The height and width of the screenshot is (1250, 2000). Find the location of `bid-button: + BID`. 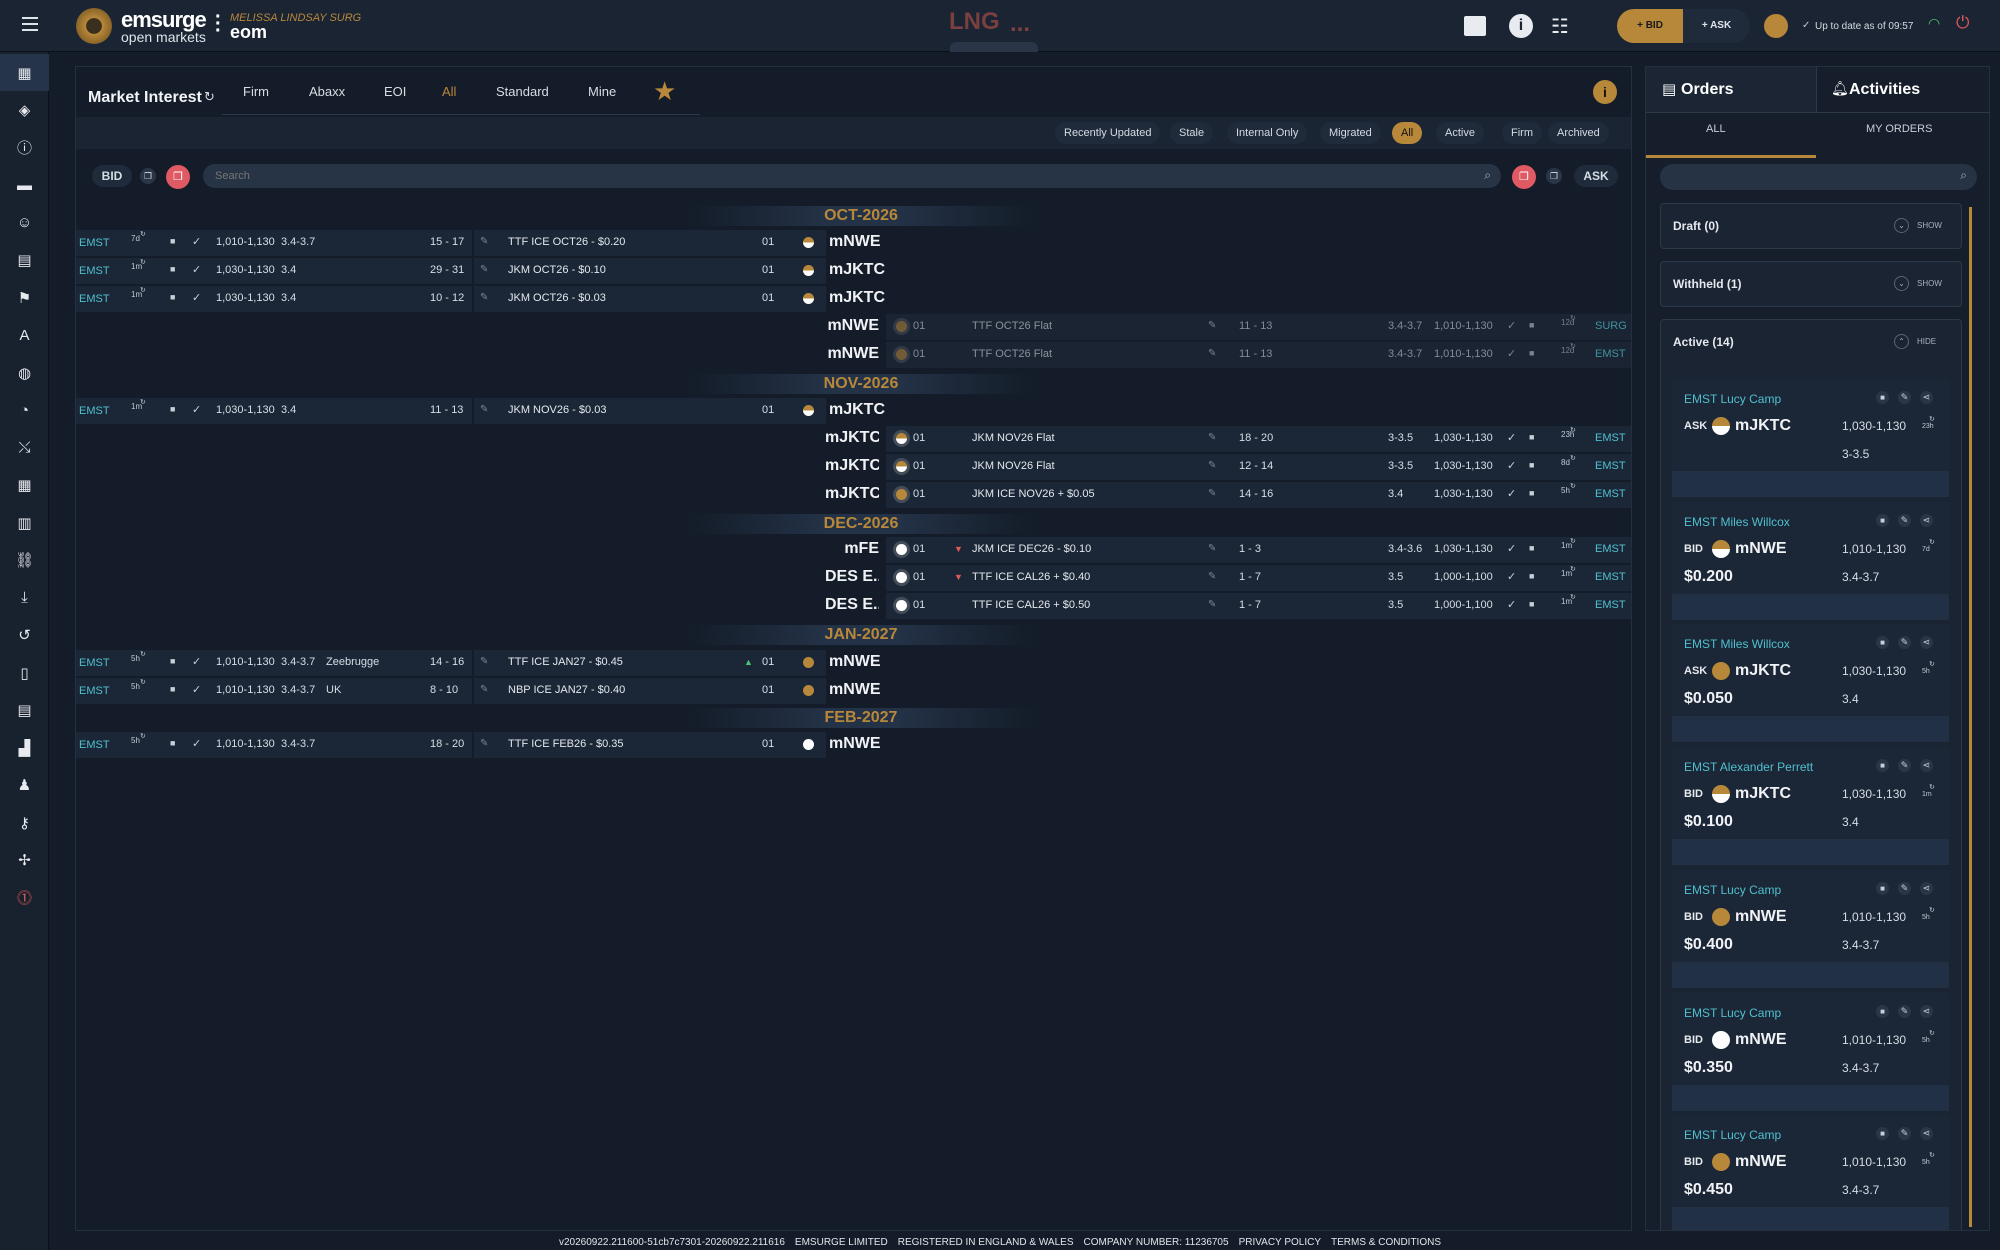

bid-button: + BID is located at coordinates (1650, 26).